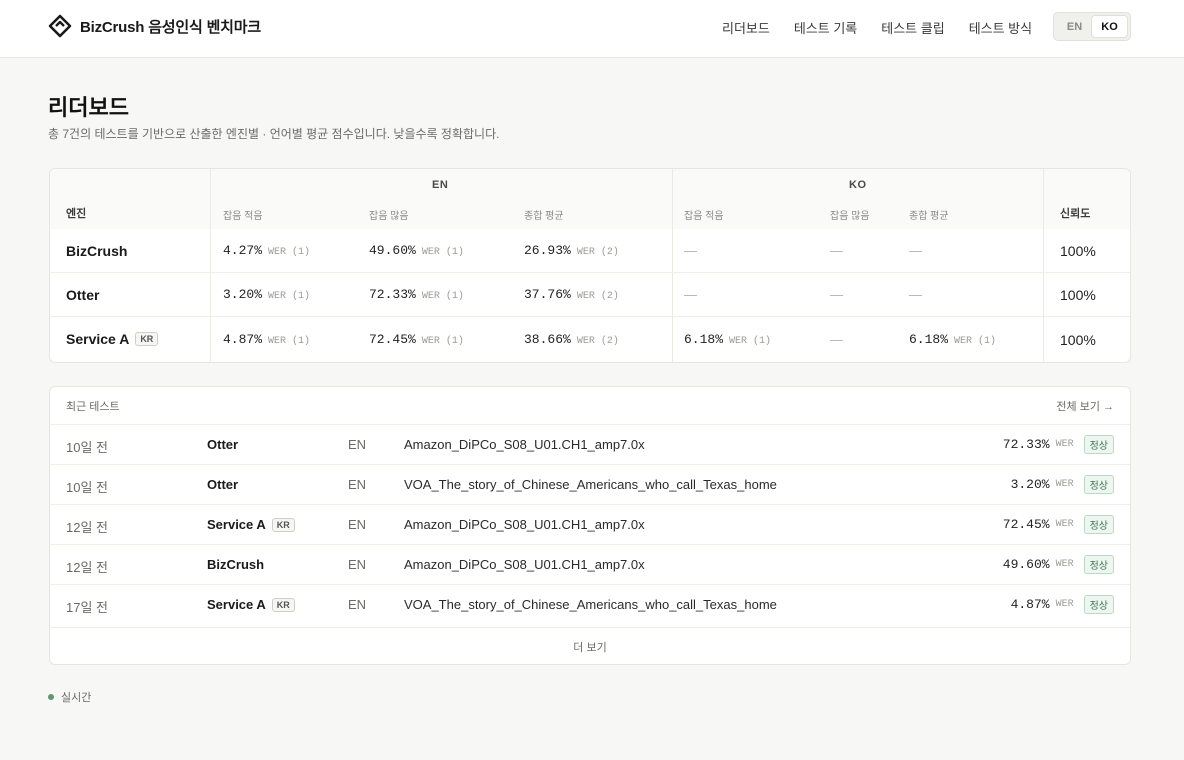  Describe the element at coordinates (850, 216) in the screenshot. I see `col-ko-high: 잡음 많음` at that location.